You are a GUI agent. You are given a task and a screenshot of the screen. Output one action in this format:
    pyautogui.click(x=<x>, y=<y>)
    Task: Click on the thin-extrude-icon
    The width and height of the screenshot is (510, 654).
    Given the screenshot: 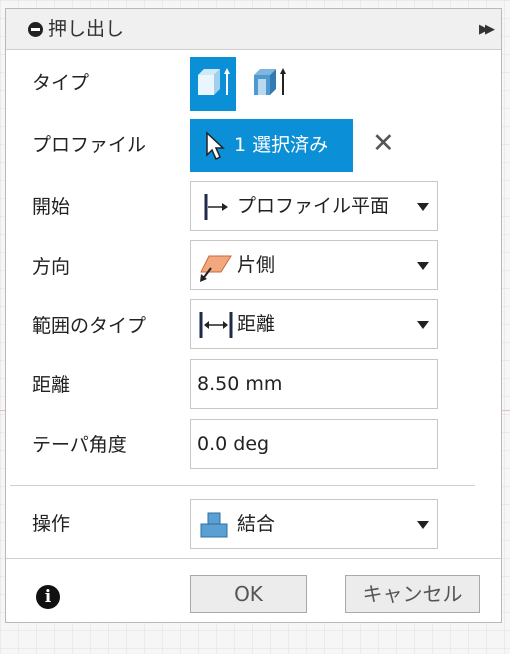 What is the action you would take?
    pyautogui.click(x=270, y=81)
    